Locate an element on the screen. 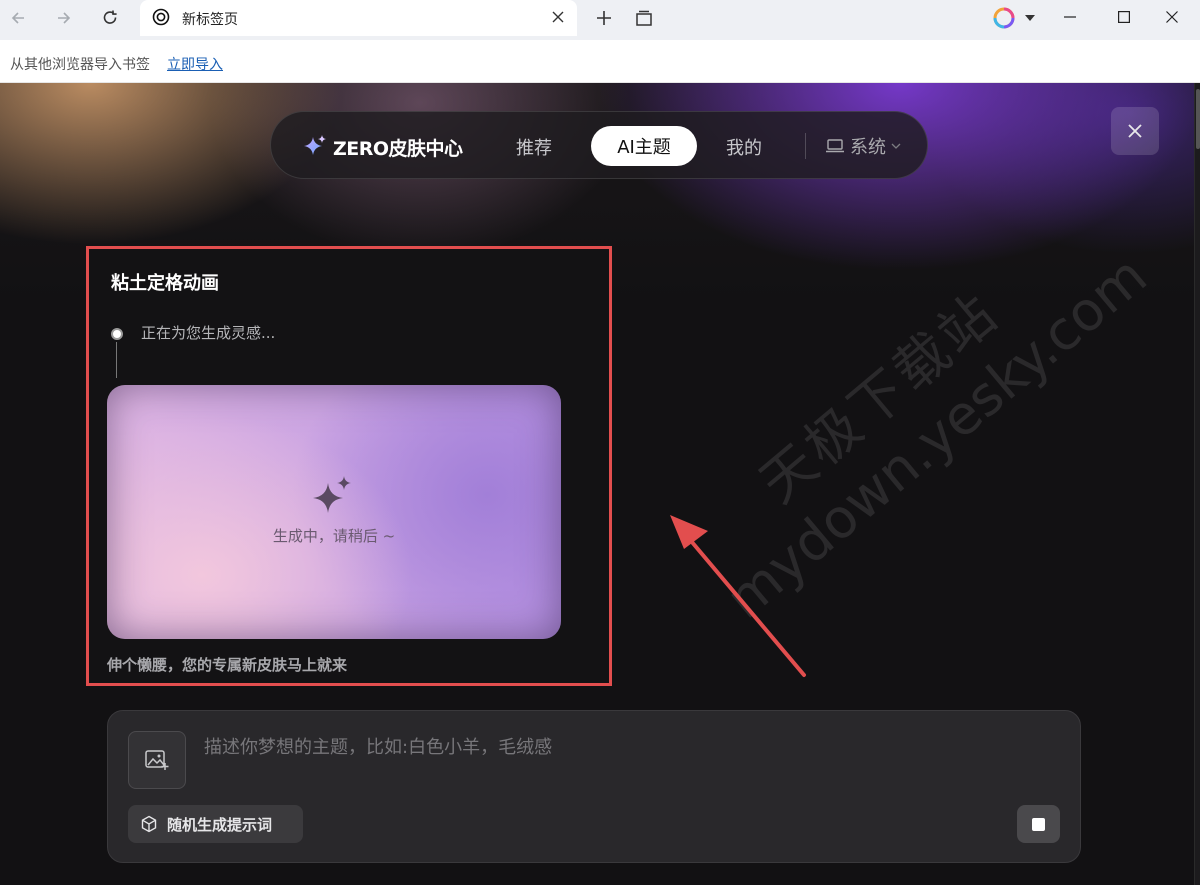 Image resolution: width=1200 pixels, height=885 pixels. sparkle-icon is located at coordinates (332, 494).